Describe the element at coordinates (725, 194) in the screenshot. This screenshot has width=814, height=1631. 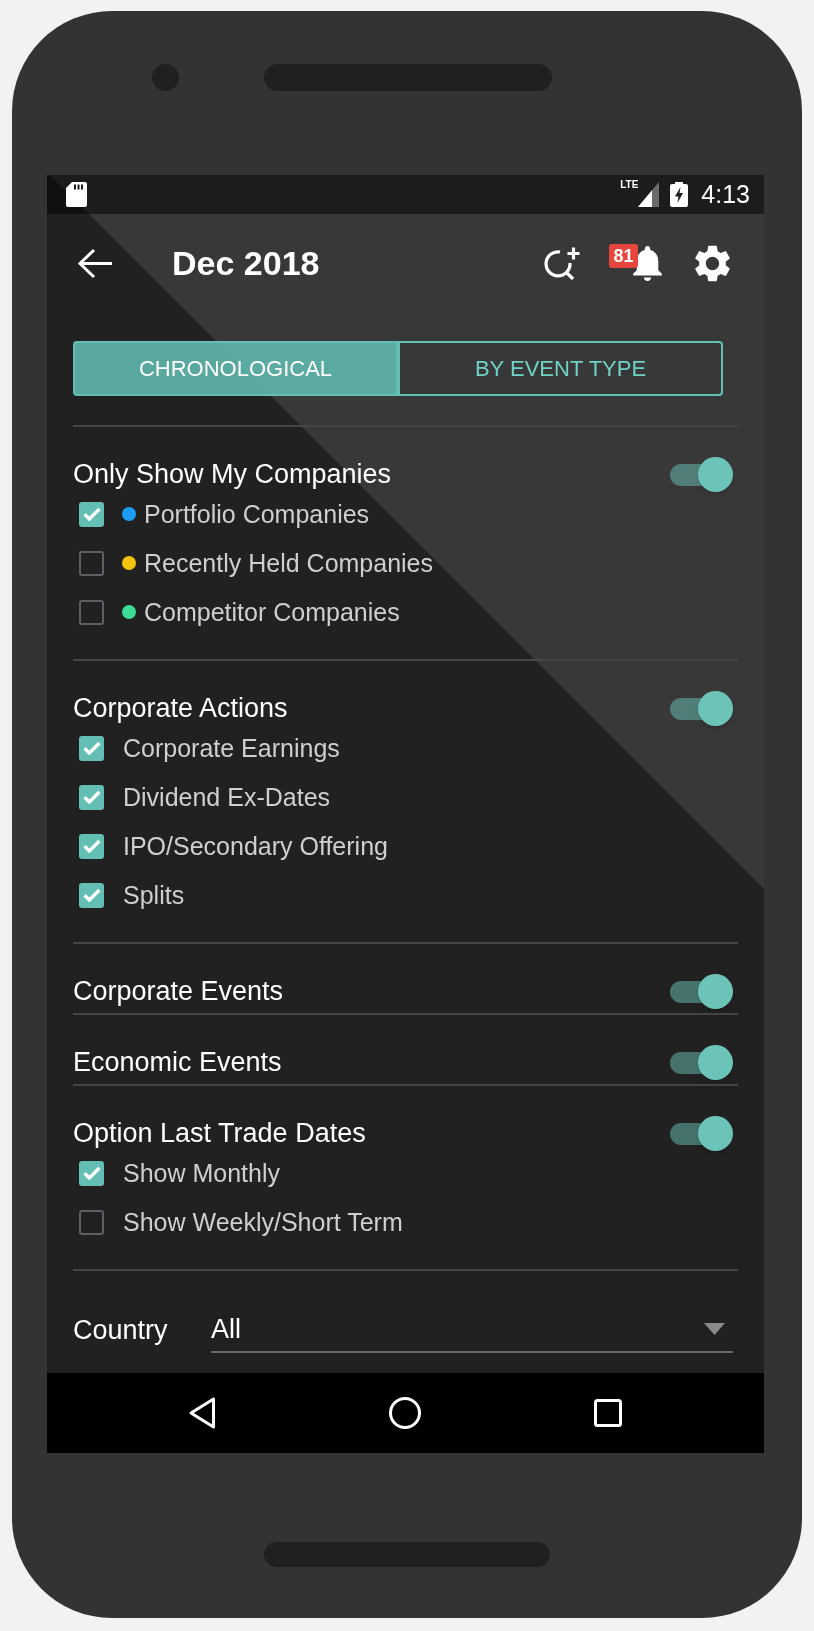
I see `status-time: 4:13` at that location.